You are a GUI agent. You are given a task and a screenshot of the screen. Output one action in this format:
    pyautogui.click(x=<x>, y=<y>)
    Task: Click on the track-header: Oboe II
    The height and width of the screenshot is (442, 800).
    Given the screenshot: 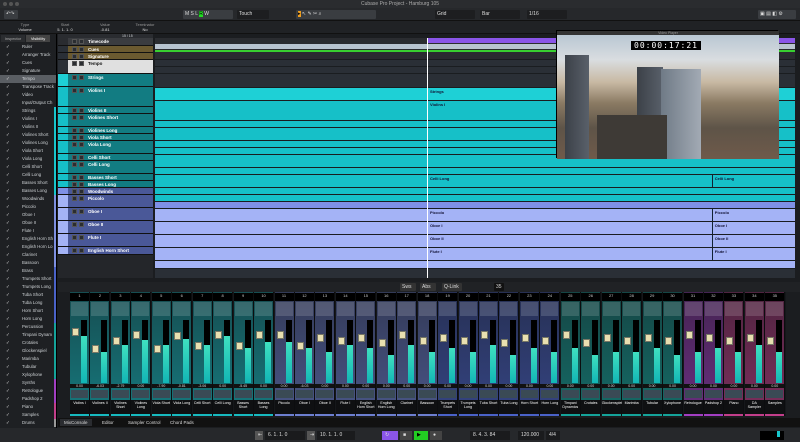 What is the action you would take?
    pyautogui.click(x=105, y=227)
    